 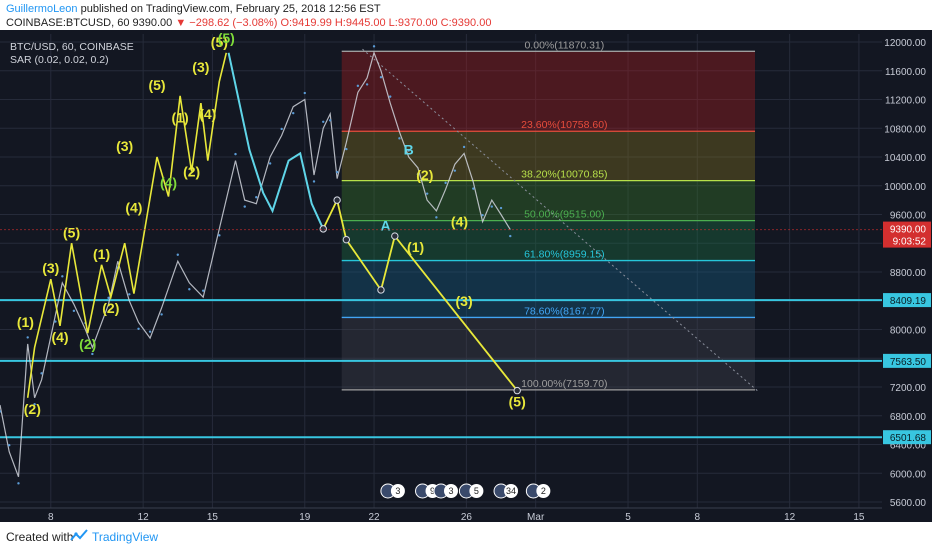 I want to click on time-axis-label: Mar, so click(x=536, y=517).